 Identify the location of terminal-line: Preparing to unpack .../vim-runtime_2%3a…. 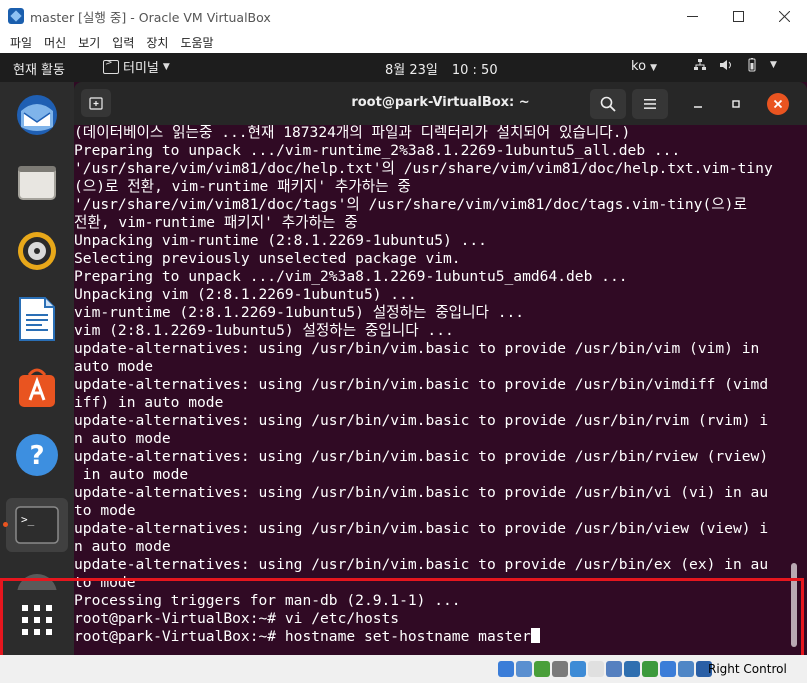
(423, 151).